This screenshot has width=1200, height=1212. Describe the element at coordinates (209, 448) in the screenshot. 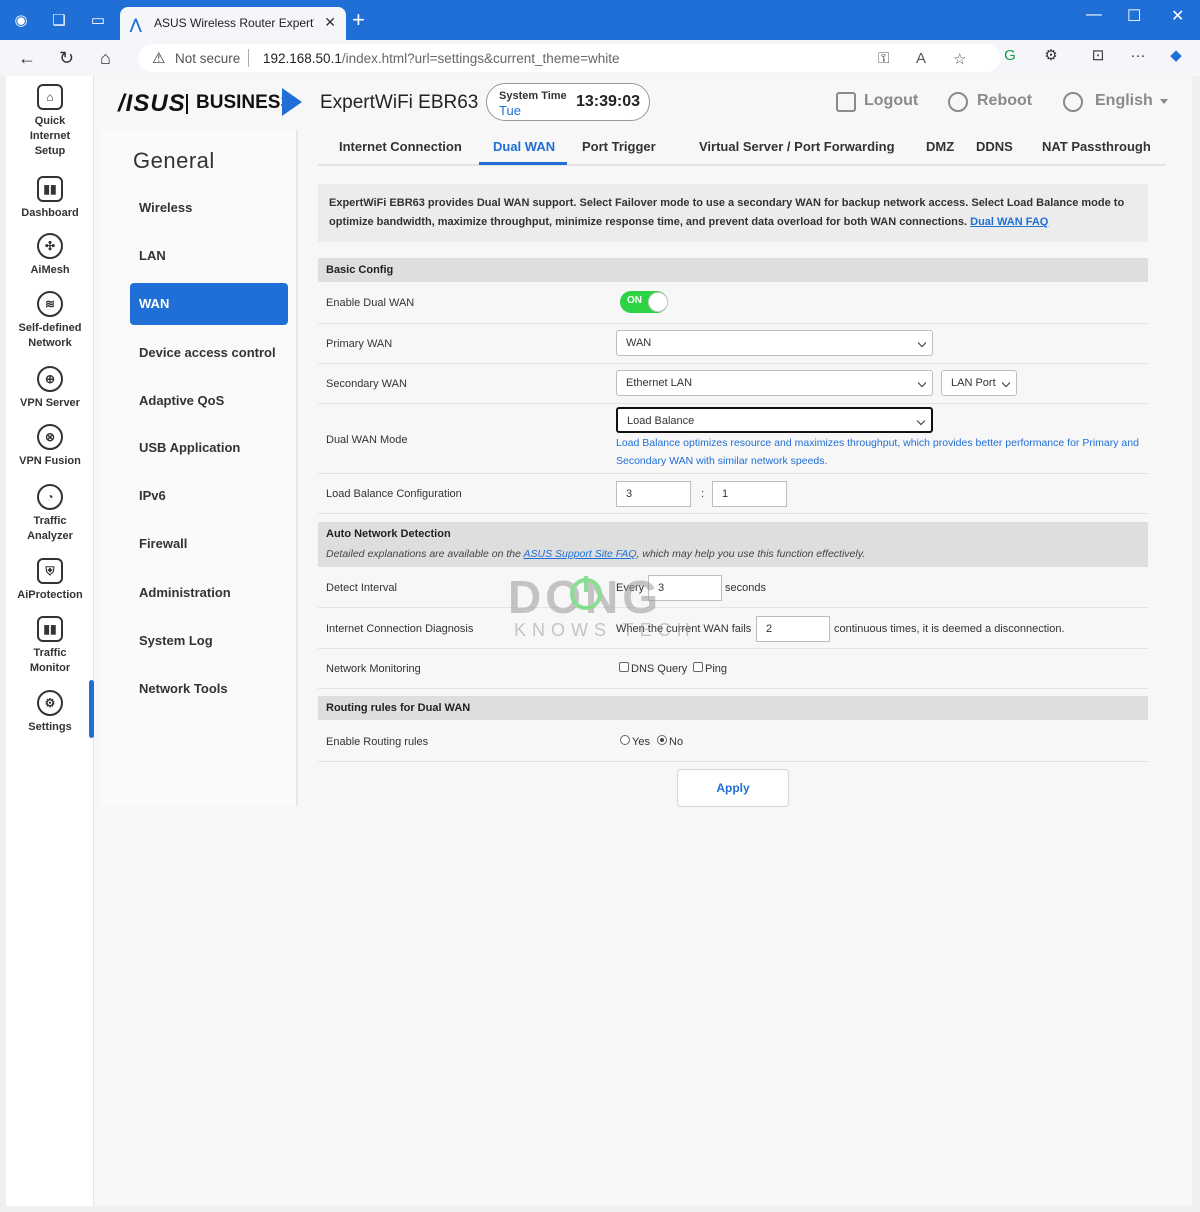

I see `submenu-item-usb-application: USB Application` at that location.